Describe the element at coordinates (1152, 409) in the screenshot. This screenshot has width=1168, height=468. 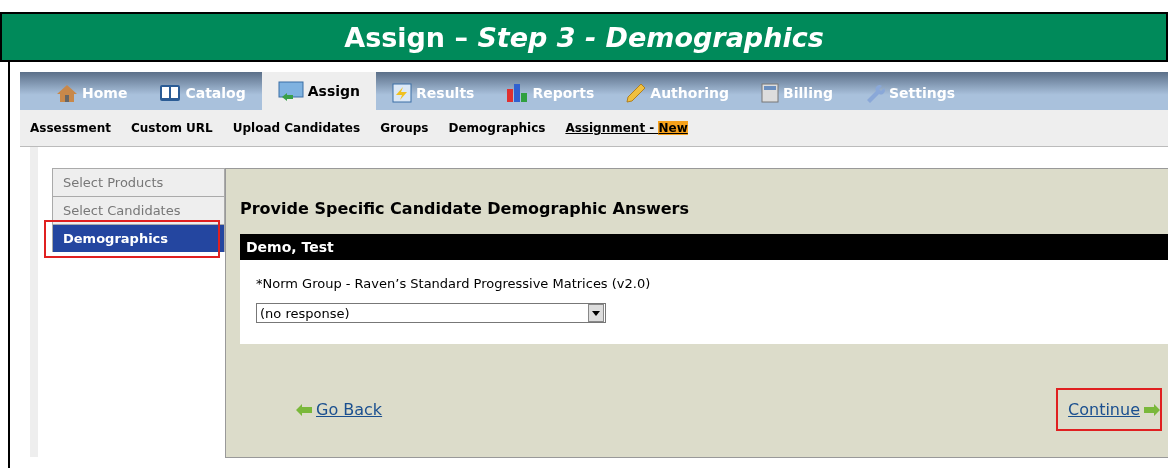
I see `right-arrow-icon` at that location.